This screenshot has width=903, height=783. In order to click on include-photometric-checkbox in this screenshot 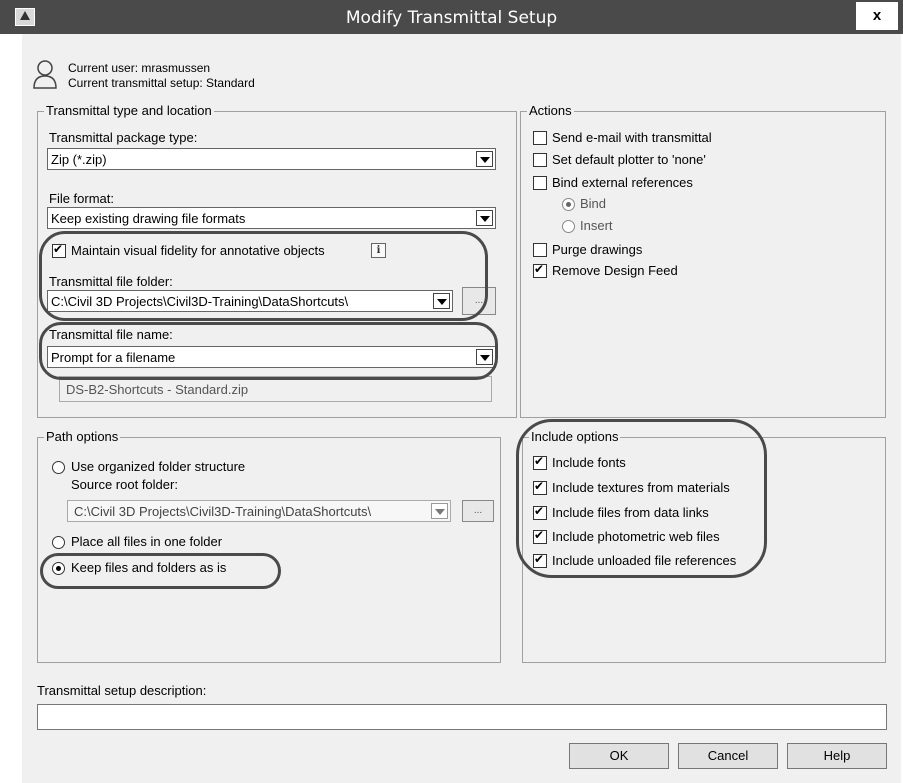, I will do `click(540, 536)`.